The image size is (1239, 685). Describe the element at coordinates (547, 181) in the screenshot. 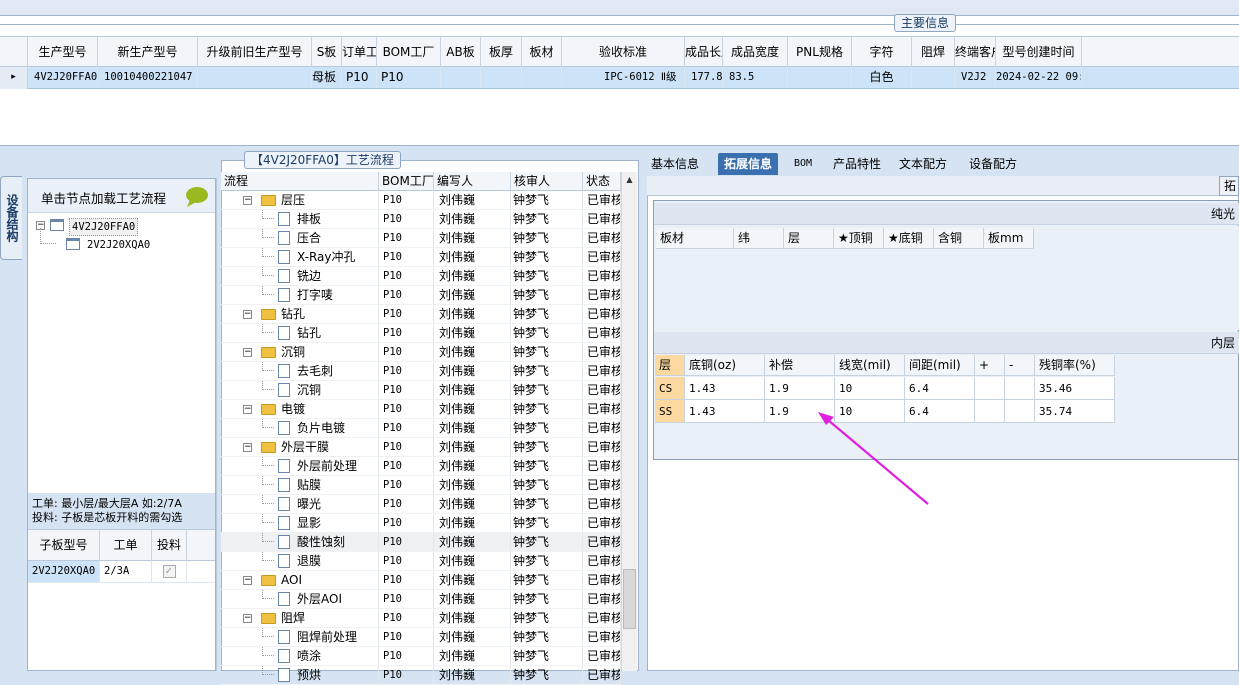

I see `process-col-header: 核审人` at that location.